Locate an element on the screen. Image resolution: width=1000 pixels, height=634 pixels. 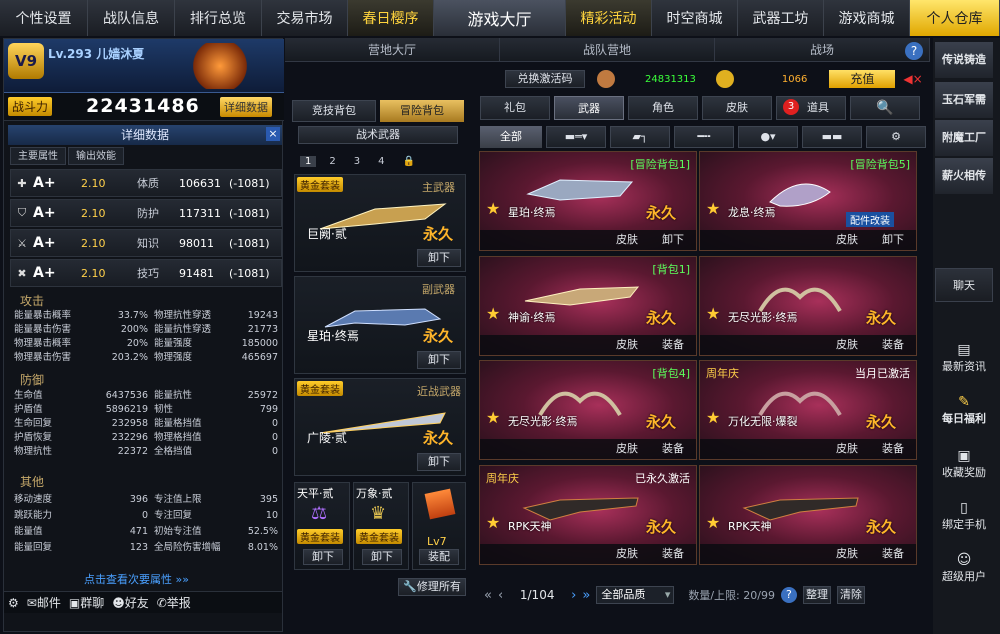
tab-packages: 礼包 is located at coordinates (515, 108).